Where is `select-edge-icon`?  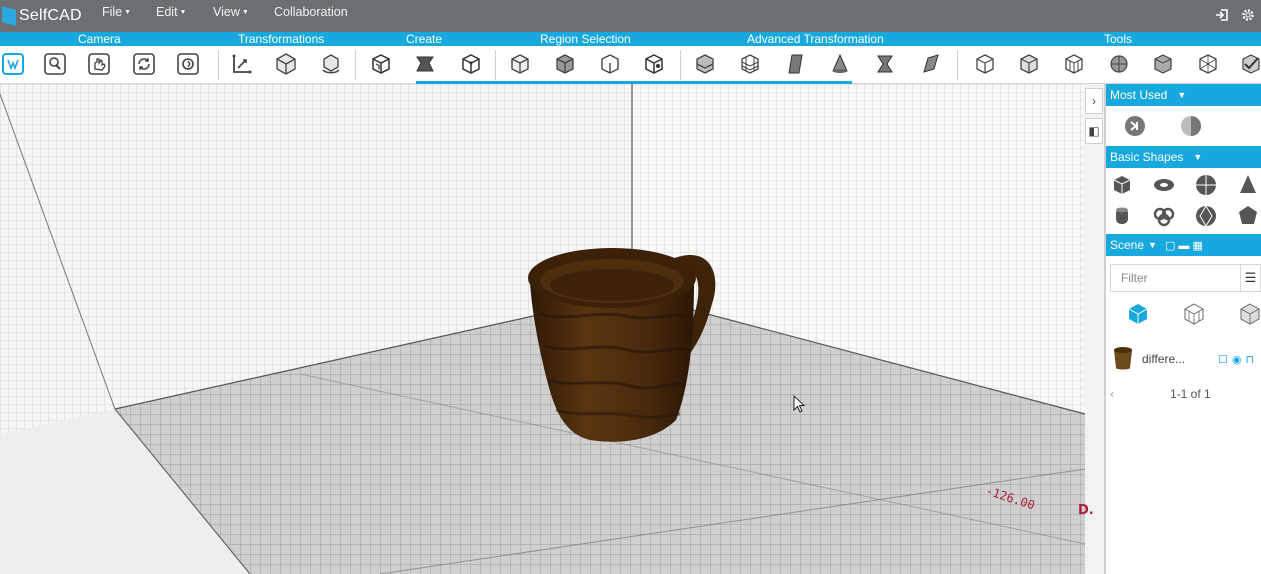 select-edge-icon is located at coordinates (610, 64).